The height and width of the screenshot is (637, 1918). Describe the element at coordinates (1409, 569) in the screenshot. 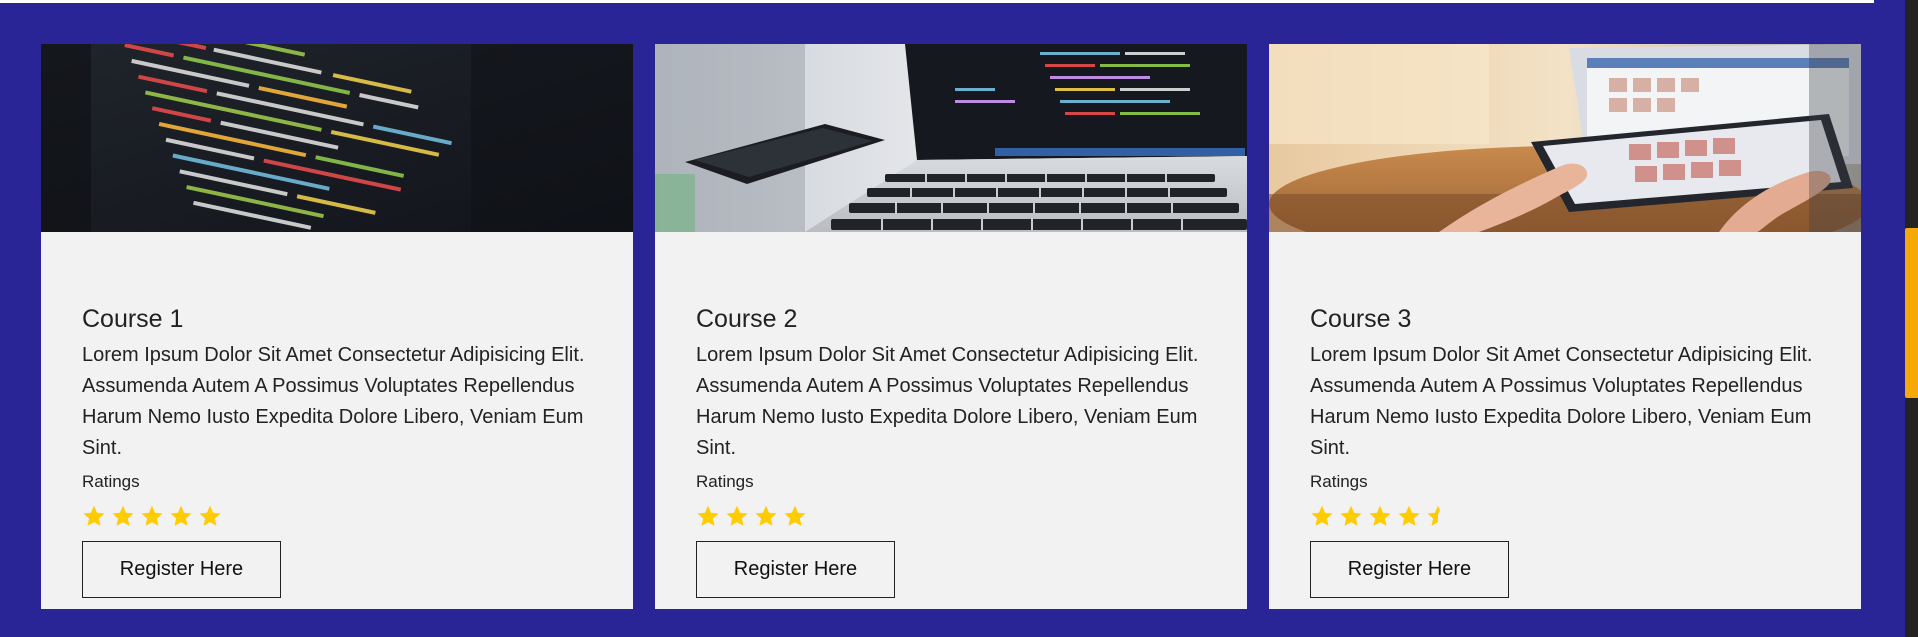

I see `course-3-register-button: Register Here` at that location.